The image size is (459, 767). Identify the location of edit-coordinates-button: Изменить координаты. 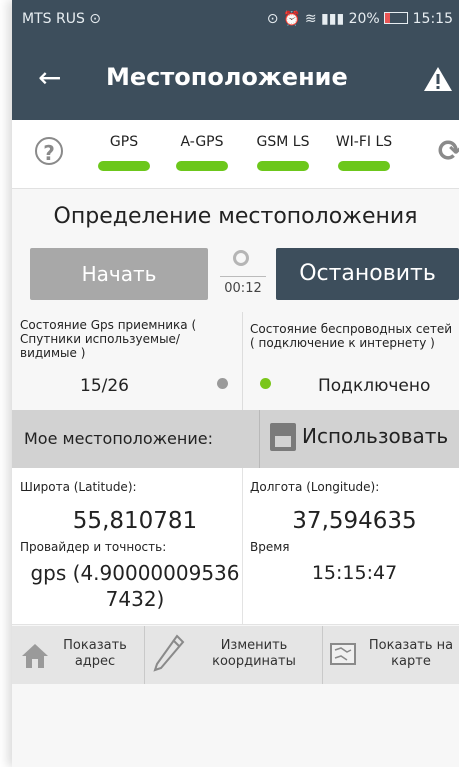
(234, 655).